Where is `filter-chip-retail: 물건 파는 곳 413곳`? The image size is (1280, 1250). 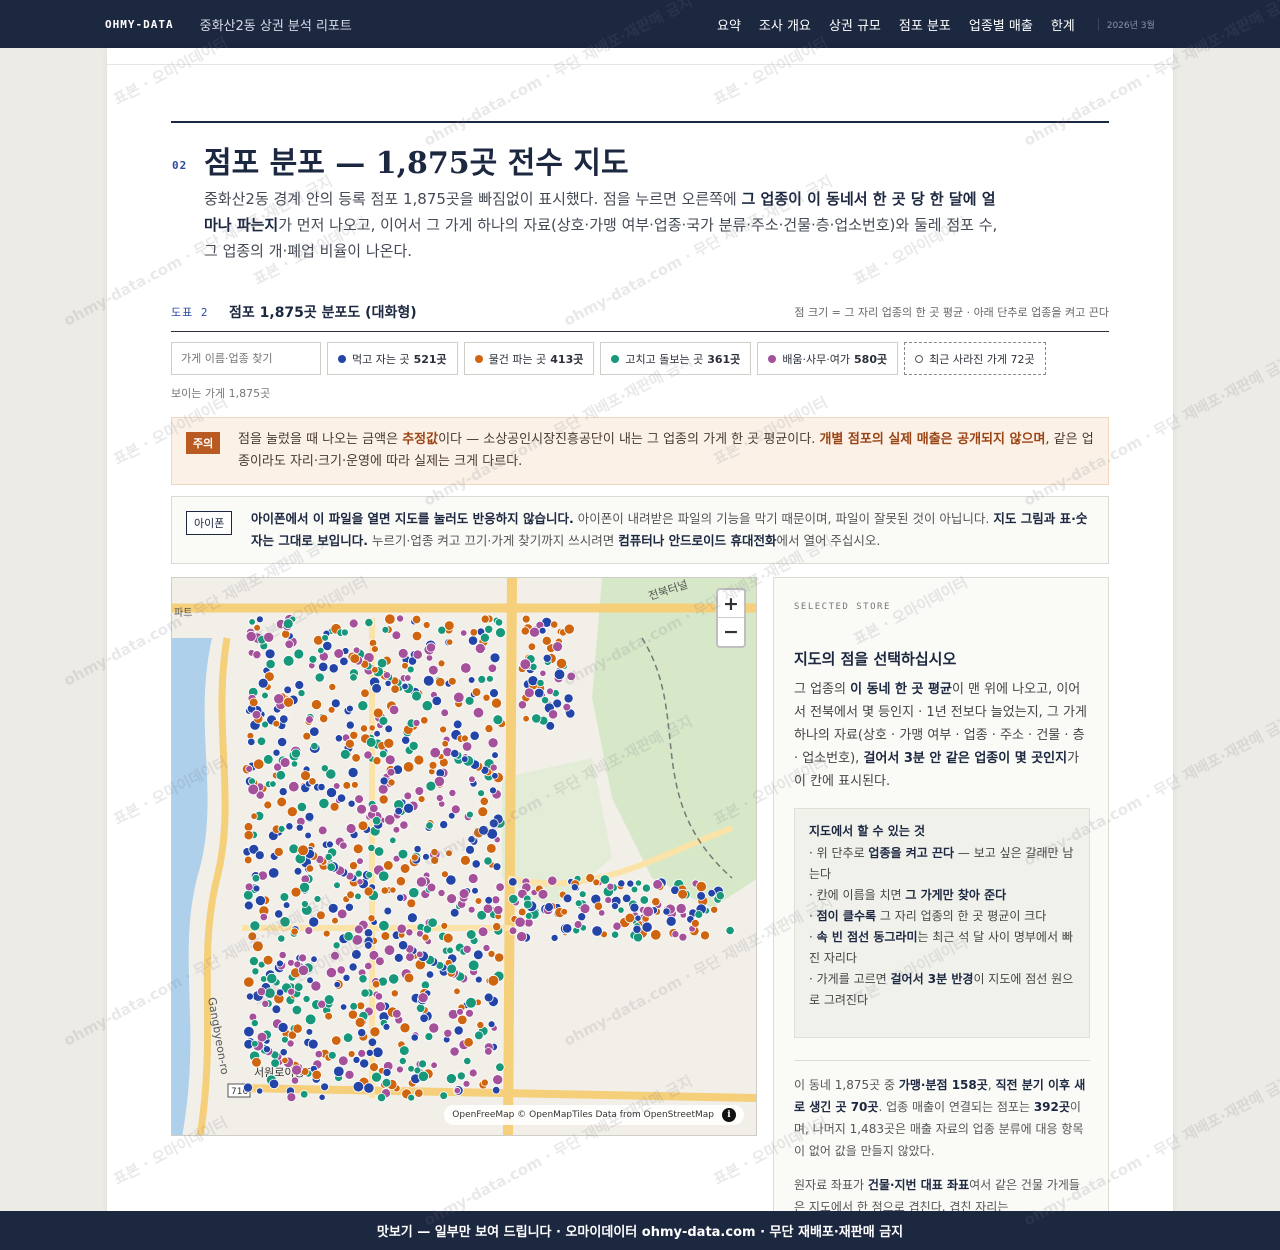
filter-chip-retail: 물건 파는 곳 413곳 is located at coordinates (529, 358).